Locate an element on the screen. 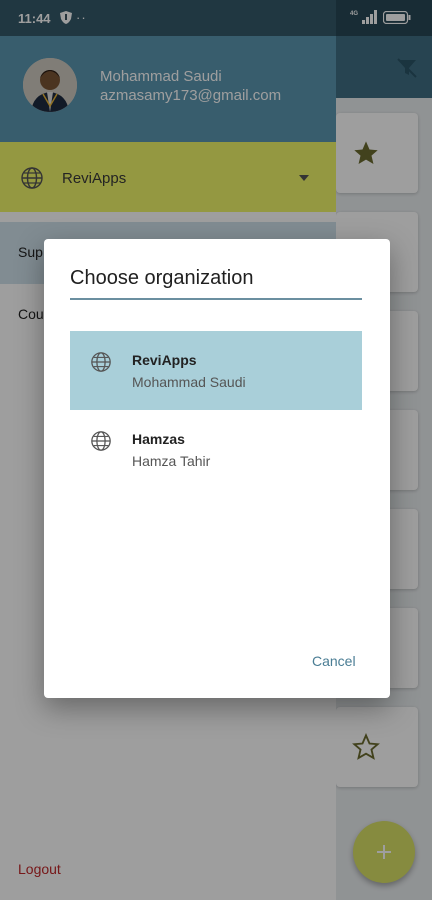 The height and width of the screenshot is (900, 432). organization-option-reviapps: ReviApps Mohammad Saudi is located at coordinates (216, 370).